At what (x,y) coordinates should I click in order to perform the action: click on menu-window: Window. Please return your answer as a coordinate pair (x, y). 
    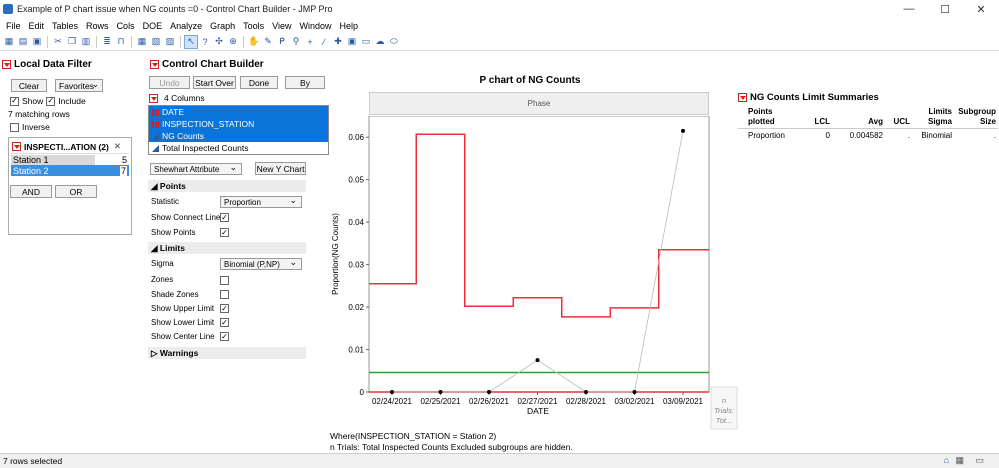
    Looking at the image, I should click on (316, 26).